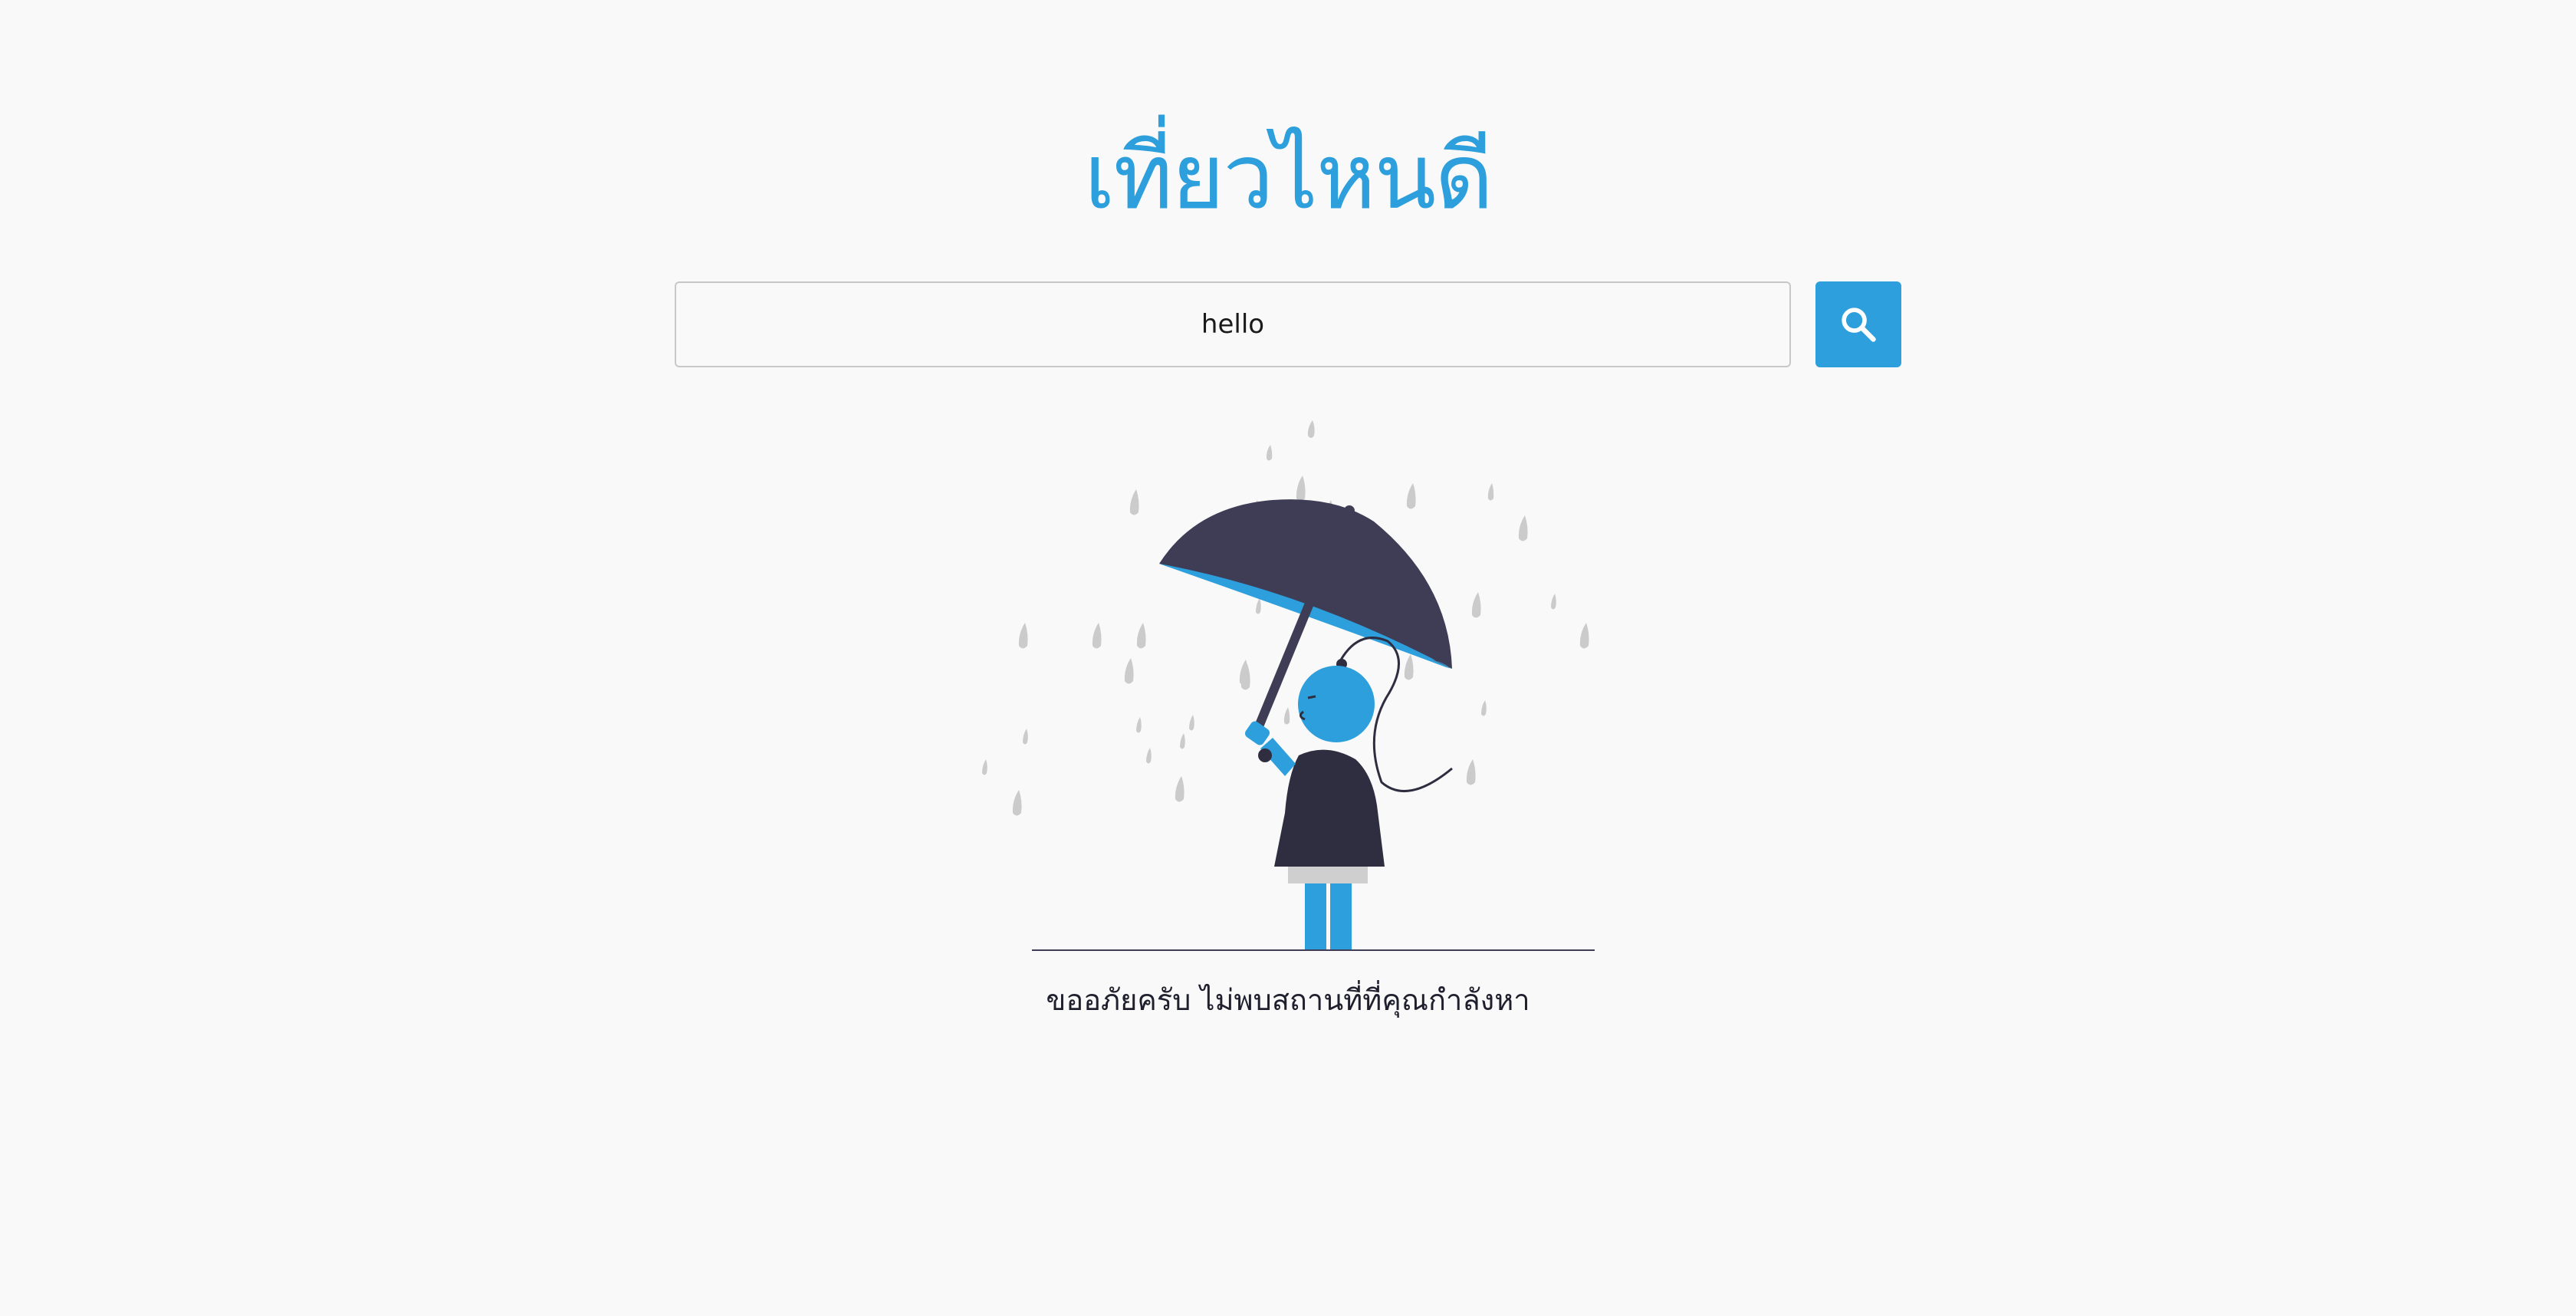 The width and height of the screenshot is (2576, 1316). What do you see at coordinates (1288, 176) in the screenshot?
I see `site-logo: เที่ยวไหนดี` at bounding box center [1288, 176].